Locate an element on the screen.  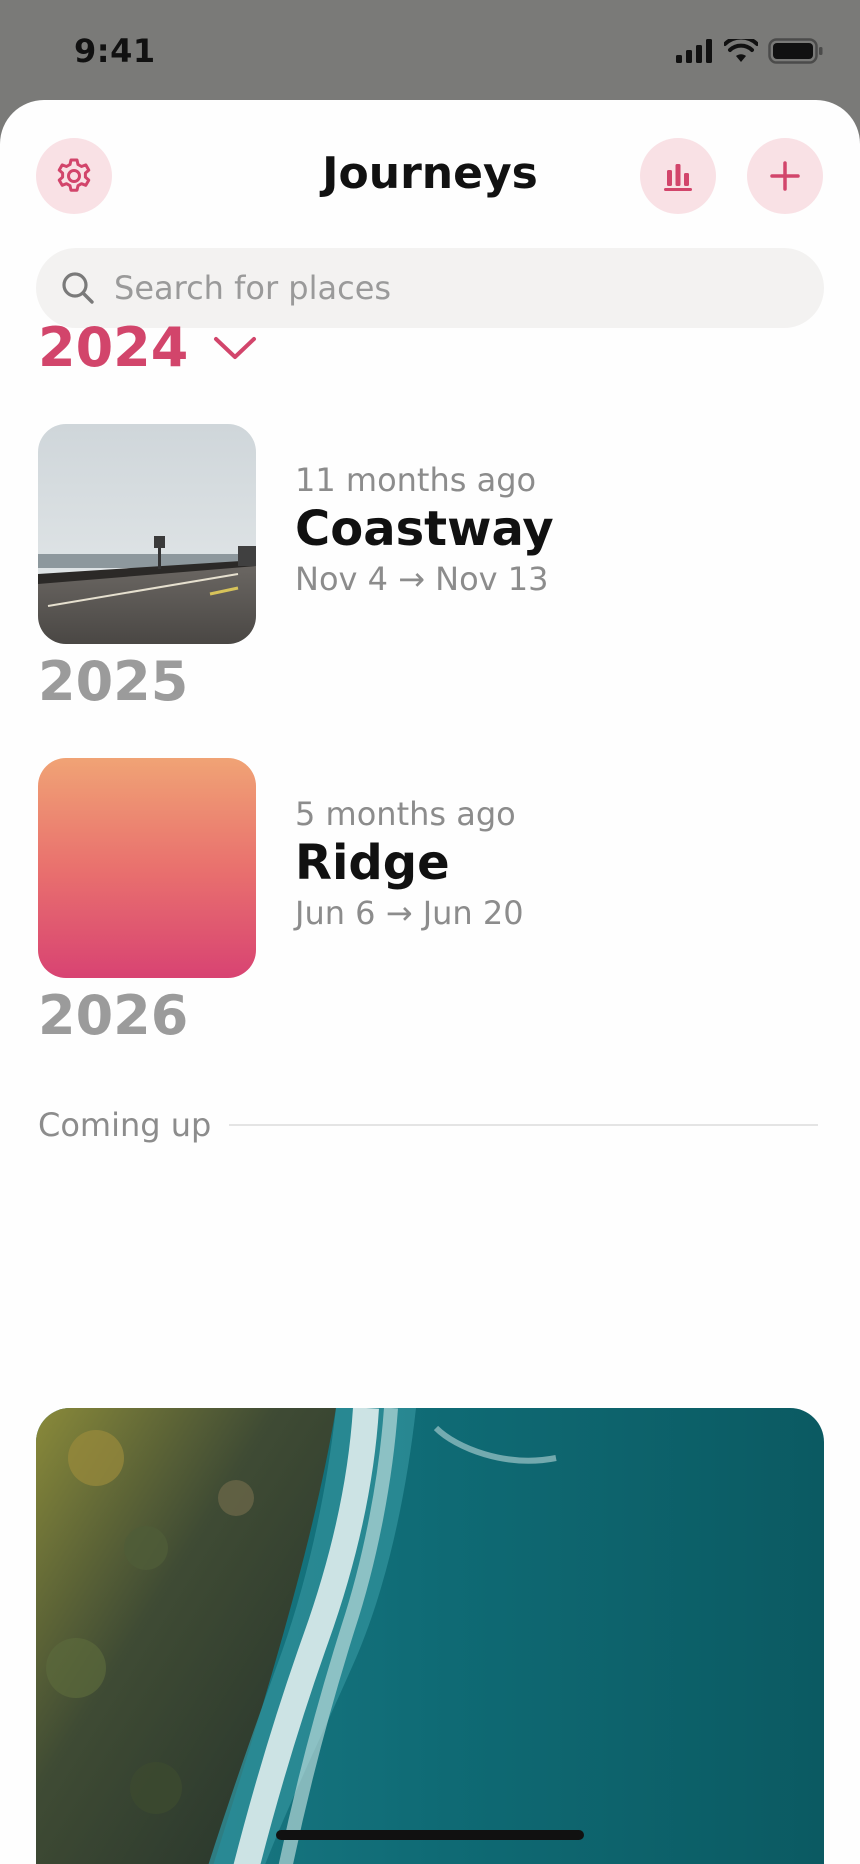
chevron-down-icon is located at coordinates (235, 347).